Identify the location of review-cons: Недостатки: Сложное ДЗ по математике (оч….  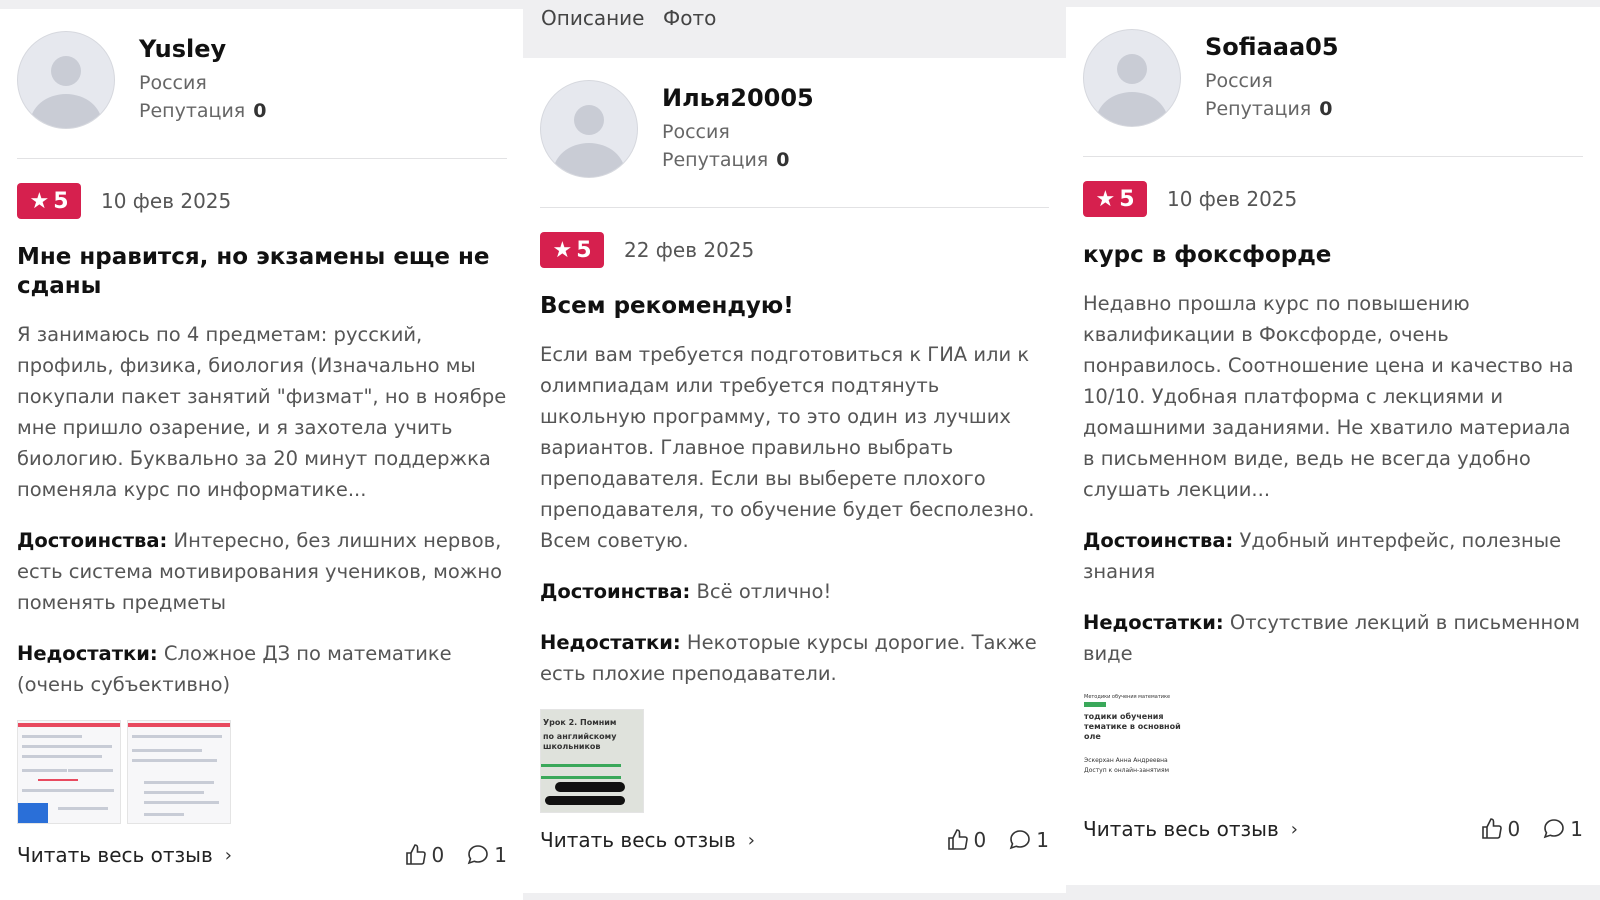
(234, 669).